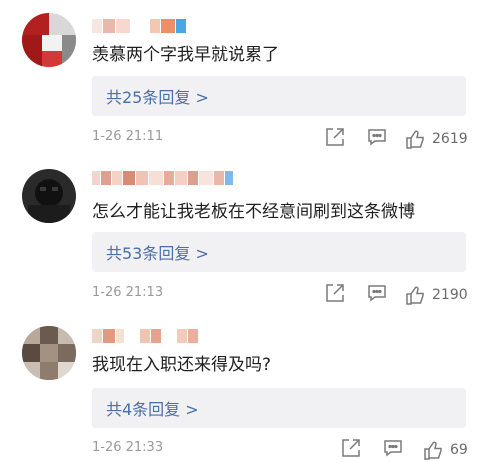 This screenshot has height=462, width=488. Describe the element at coordinates (282, 449) in the screenshot. I see `comment-meta: 1-26 21:33 69` at that location.